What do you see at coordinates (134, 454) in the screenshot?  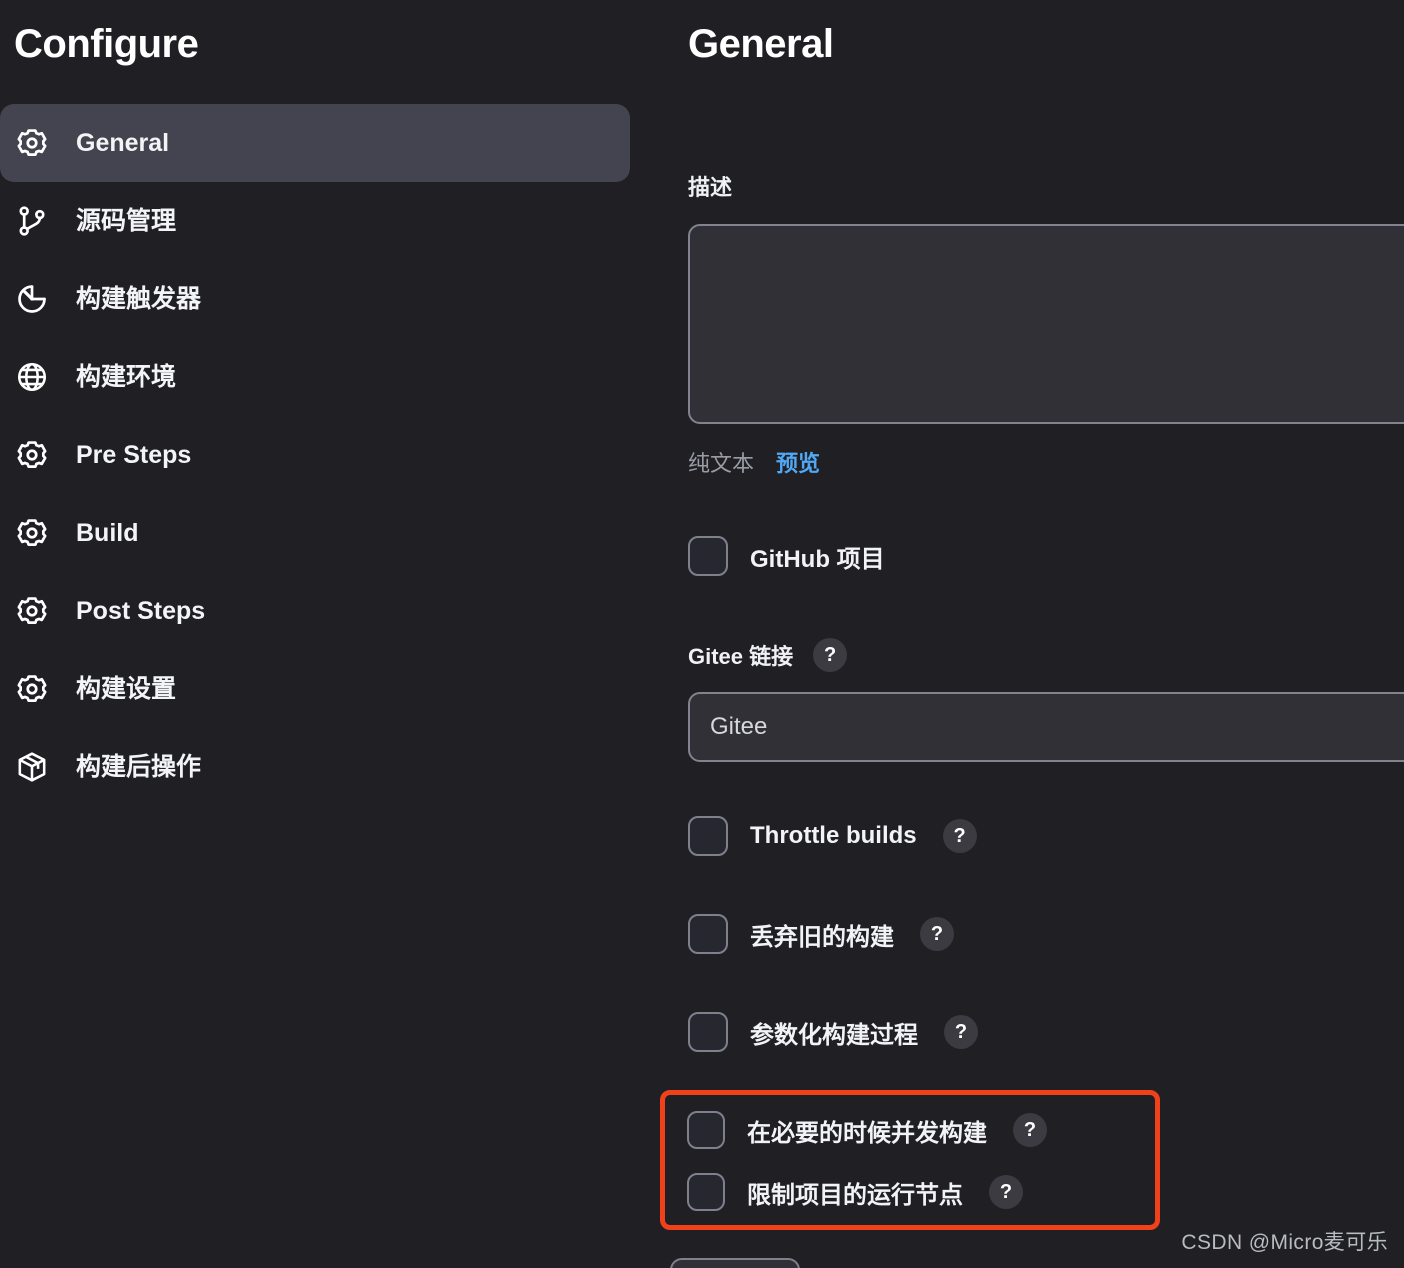 I see `sidebar-item-label: Pre Steps` at bounding box center [134, 454].